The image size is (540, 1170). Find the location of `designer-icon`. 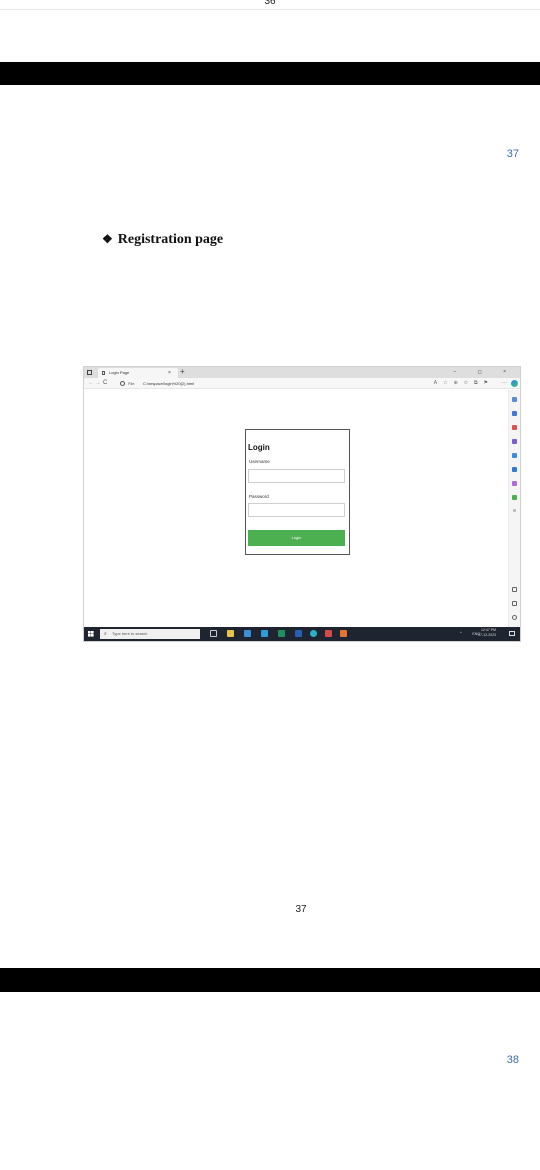

designer-icon is located at coordinates (514, 483).